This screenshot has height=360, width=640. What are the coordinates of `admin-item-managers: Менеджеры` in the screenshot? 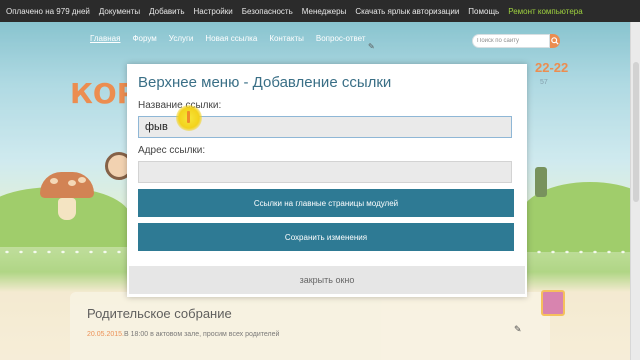 It's located at (324, 11).